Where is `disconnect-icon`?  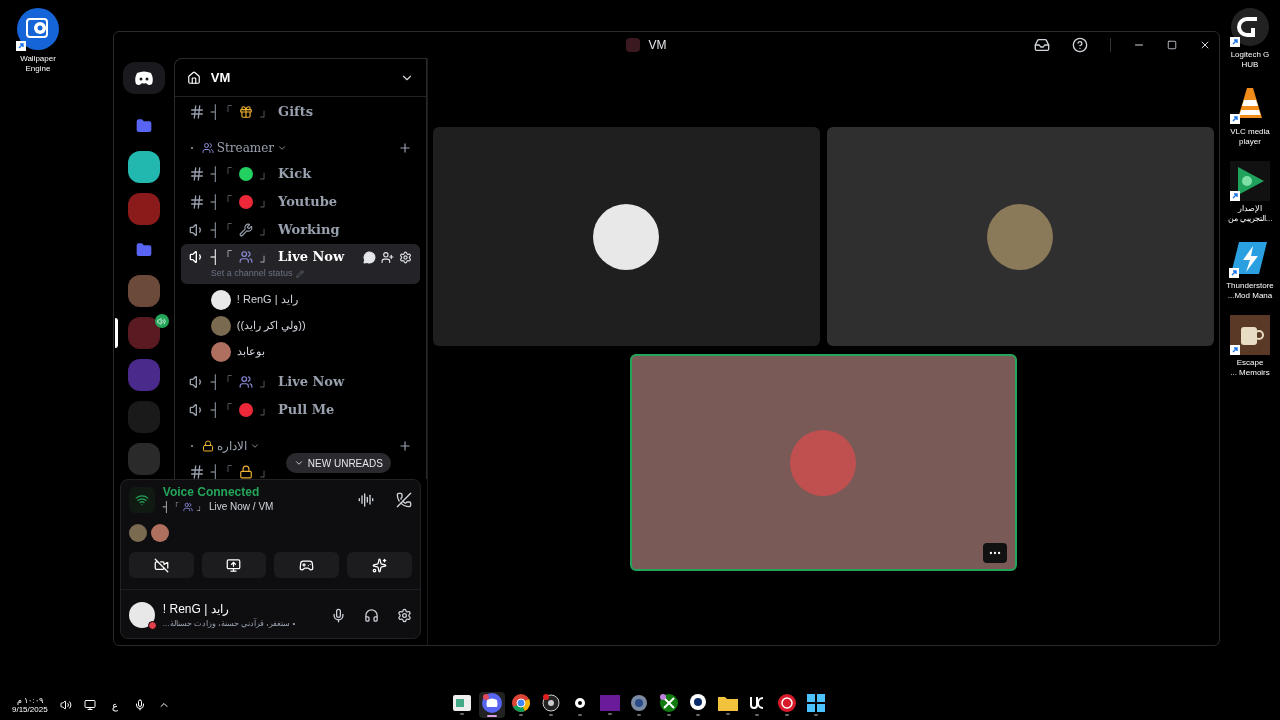 disconnect-icon is located at coordinates (403, 500).